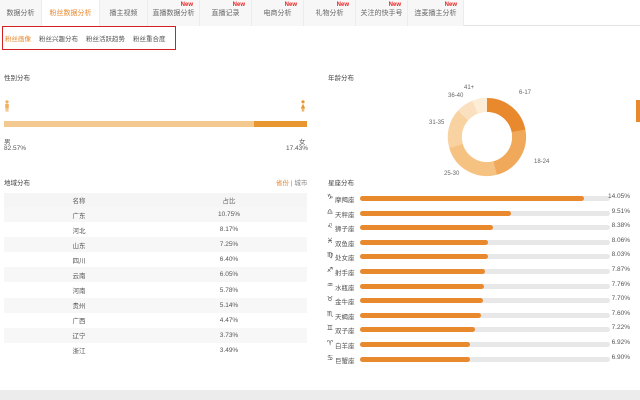 The width and height of the screenshot is (640, 400). What do you see at coordinates (58, 38) in the screenshot?
I see `sub-tab-2: 粉丝兴趣分布` at bounding box center [58, 38].